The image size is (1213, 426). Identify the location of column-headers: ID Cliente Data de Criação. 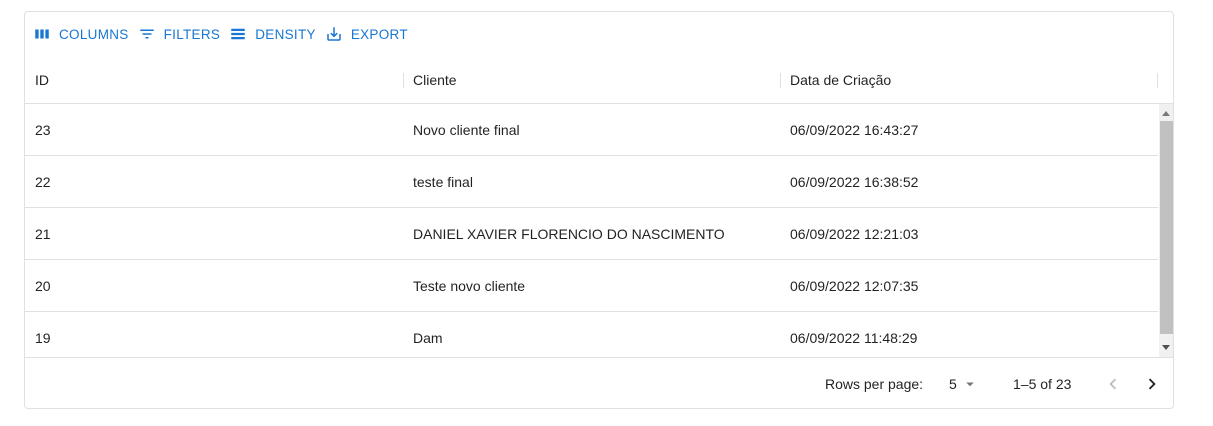
(599, 80).